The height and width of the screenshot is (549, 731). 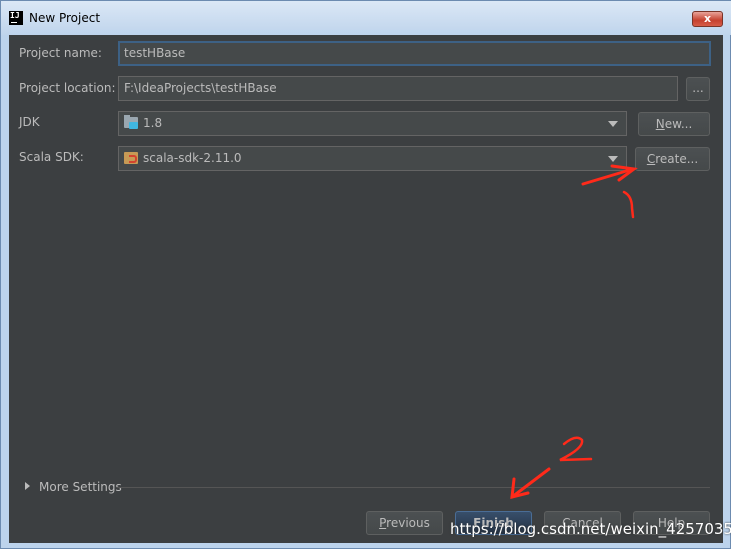 I want to click on previous-button: Previous, so click(x=404, y=523).